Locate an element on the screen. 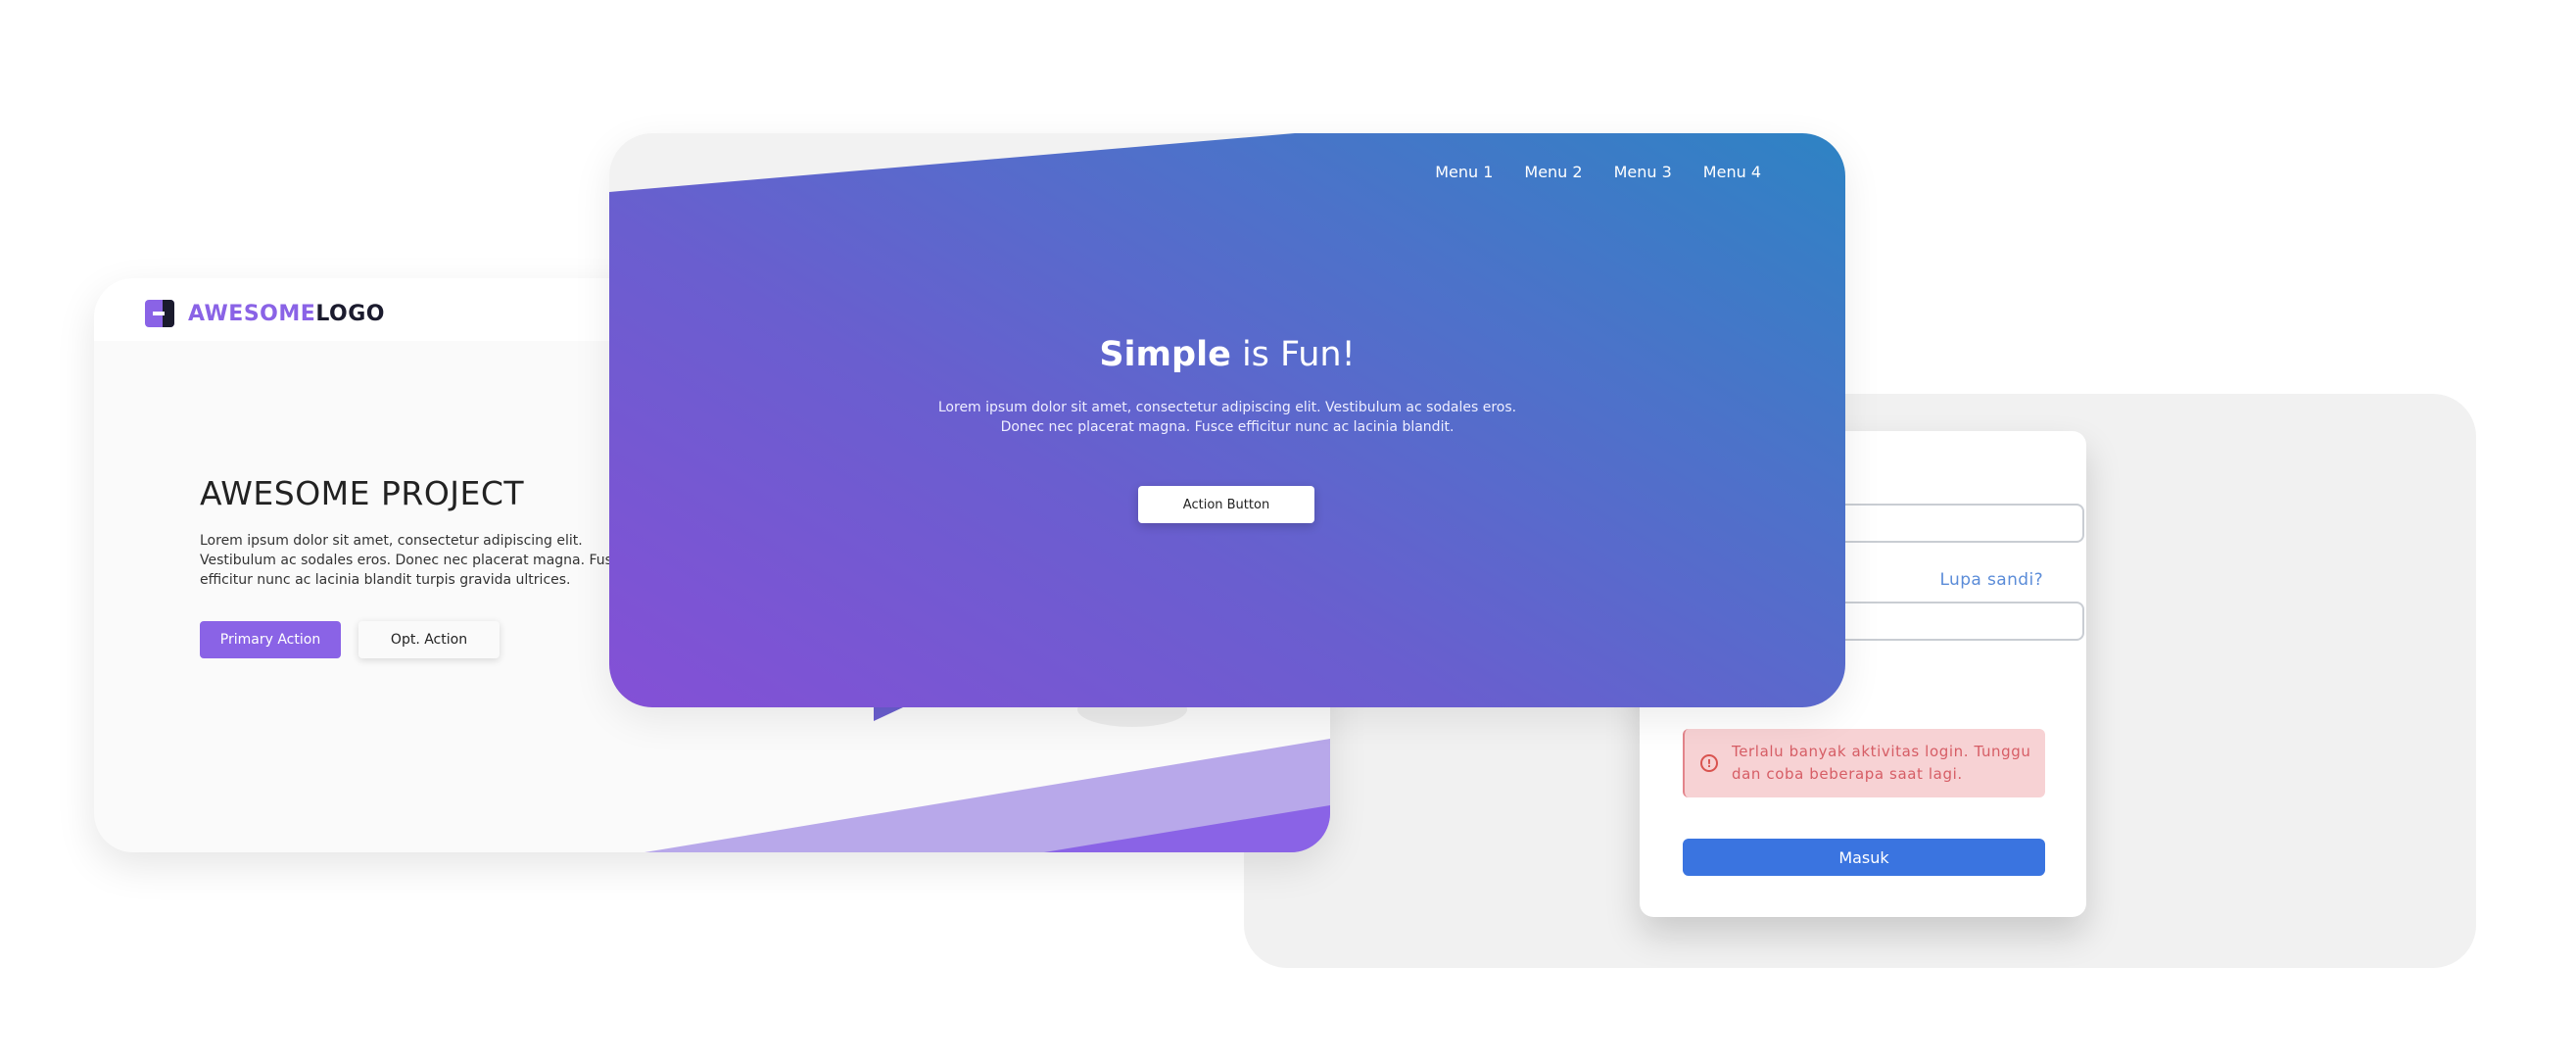 Image resolution: width=2576 pixels, height=1062 pixels. hero-title: Simple is Fun! is located at coordinates (1227, 355).